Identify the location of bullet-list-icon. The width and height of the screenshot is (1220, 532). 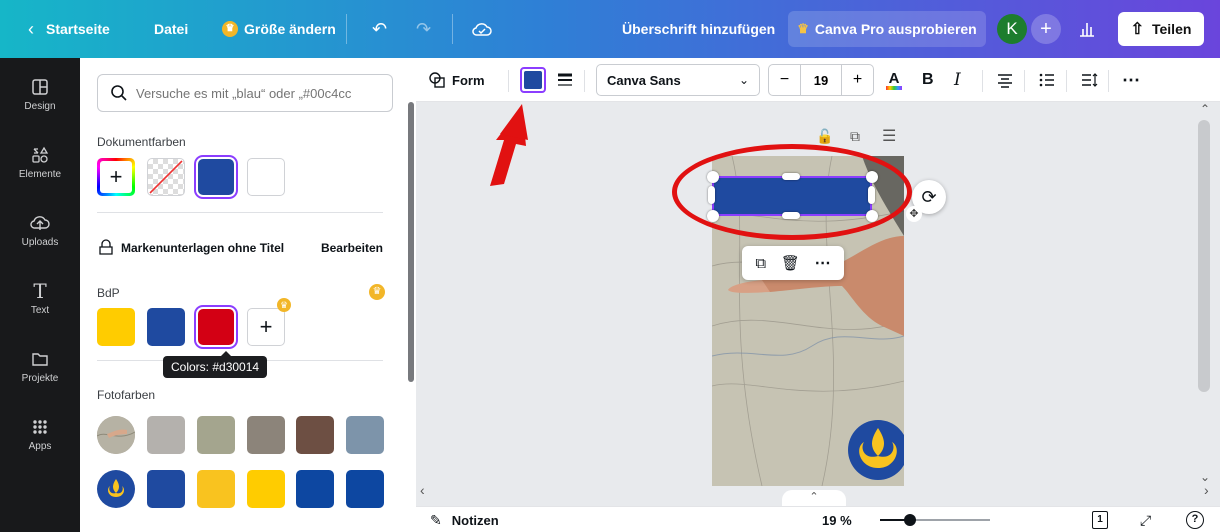
(1046, 80).